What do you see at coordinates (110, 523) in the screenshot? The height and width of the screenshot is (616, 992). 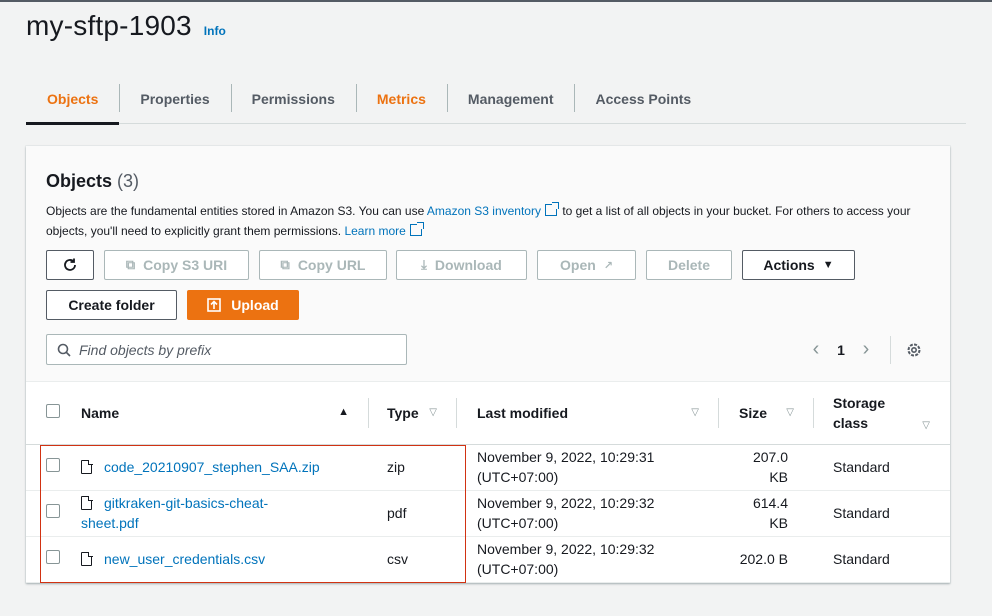 I see `file-name-link-wrap: sheet.pdf` at bounding box center [110, 523].